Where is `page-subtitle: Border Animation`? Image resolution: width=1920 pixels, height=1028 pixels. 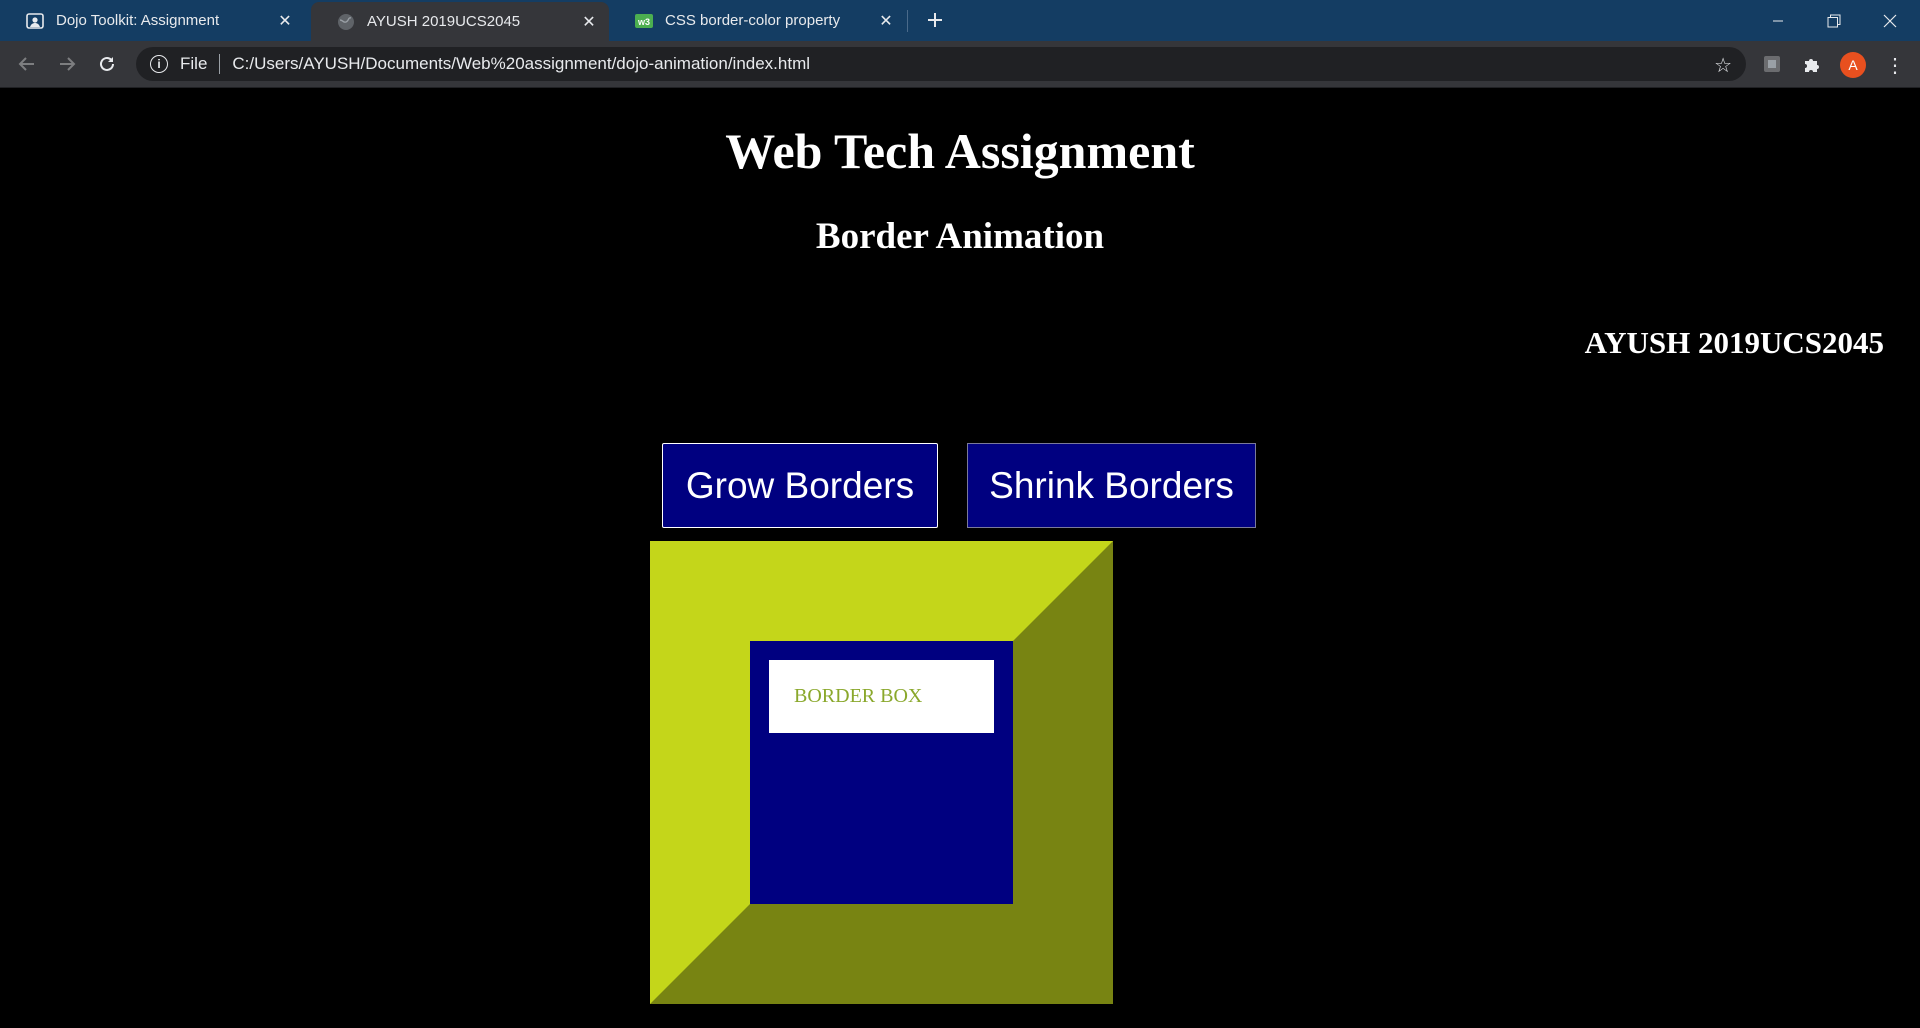 page-subtitle: Border Animation is located at coordinates (960, 236).